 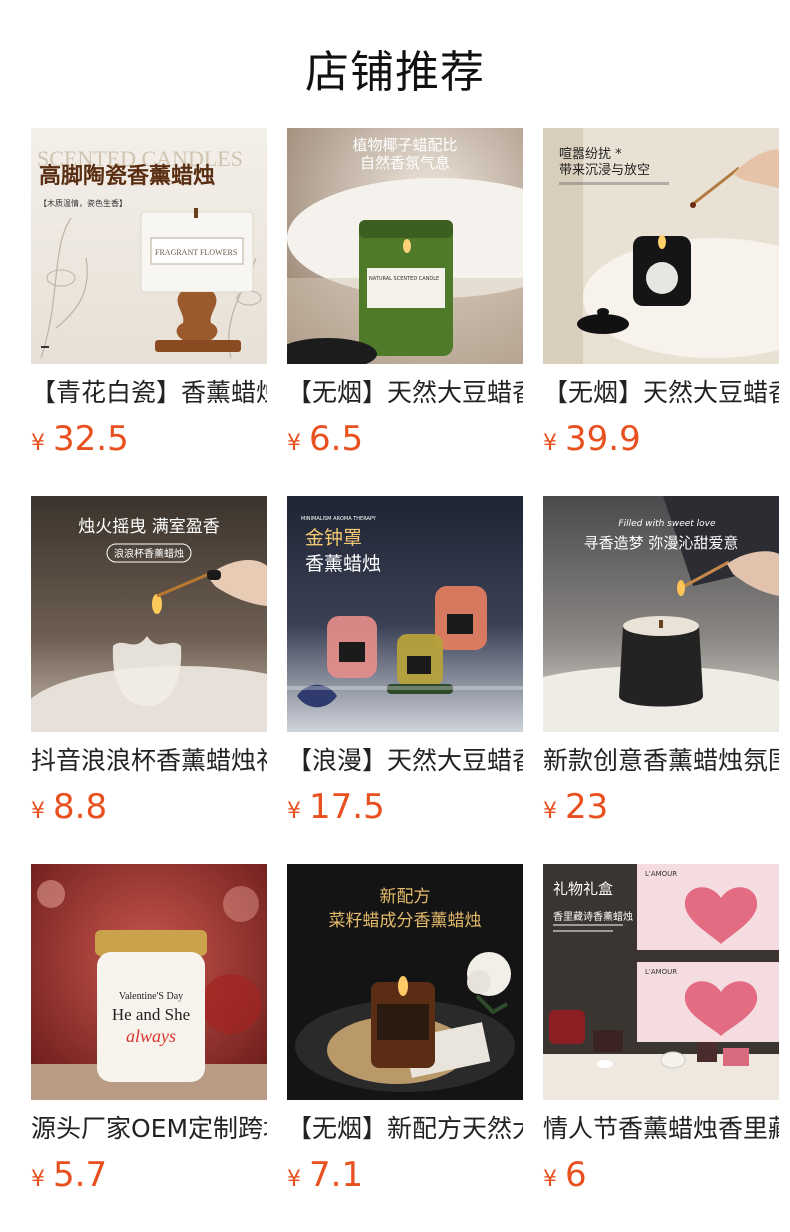 What do you see at coordinates (347, 807) in the screenshot?
I see `price-value: 17.5` at bounding box center [347, 807].